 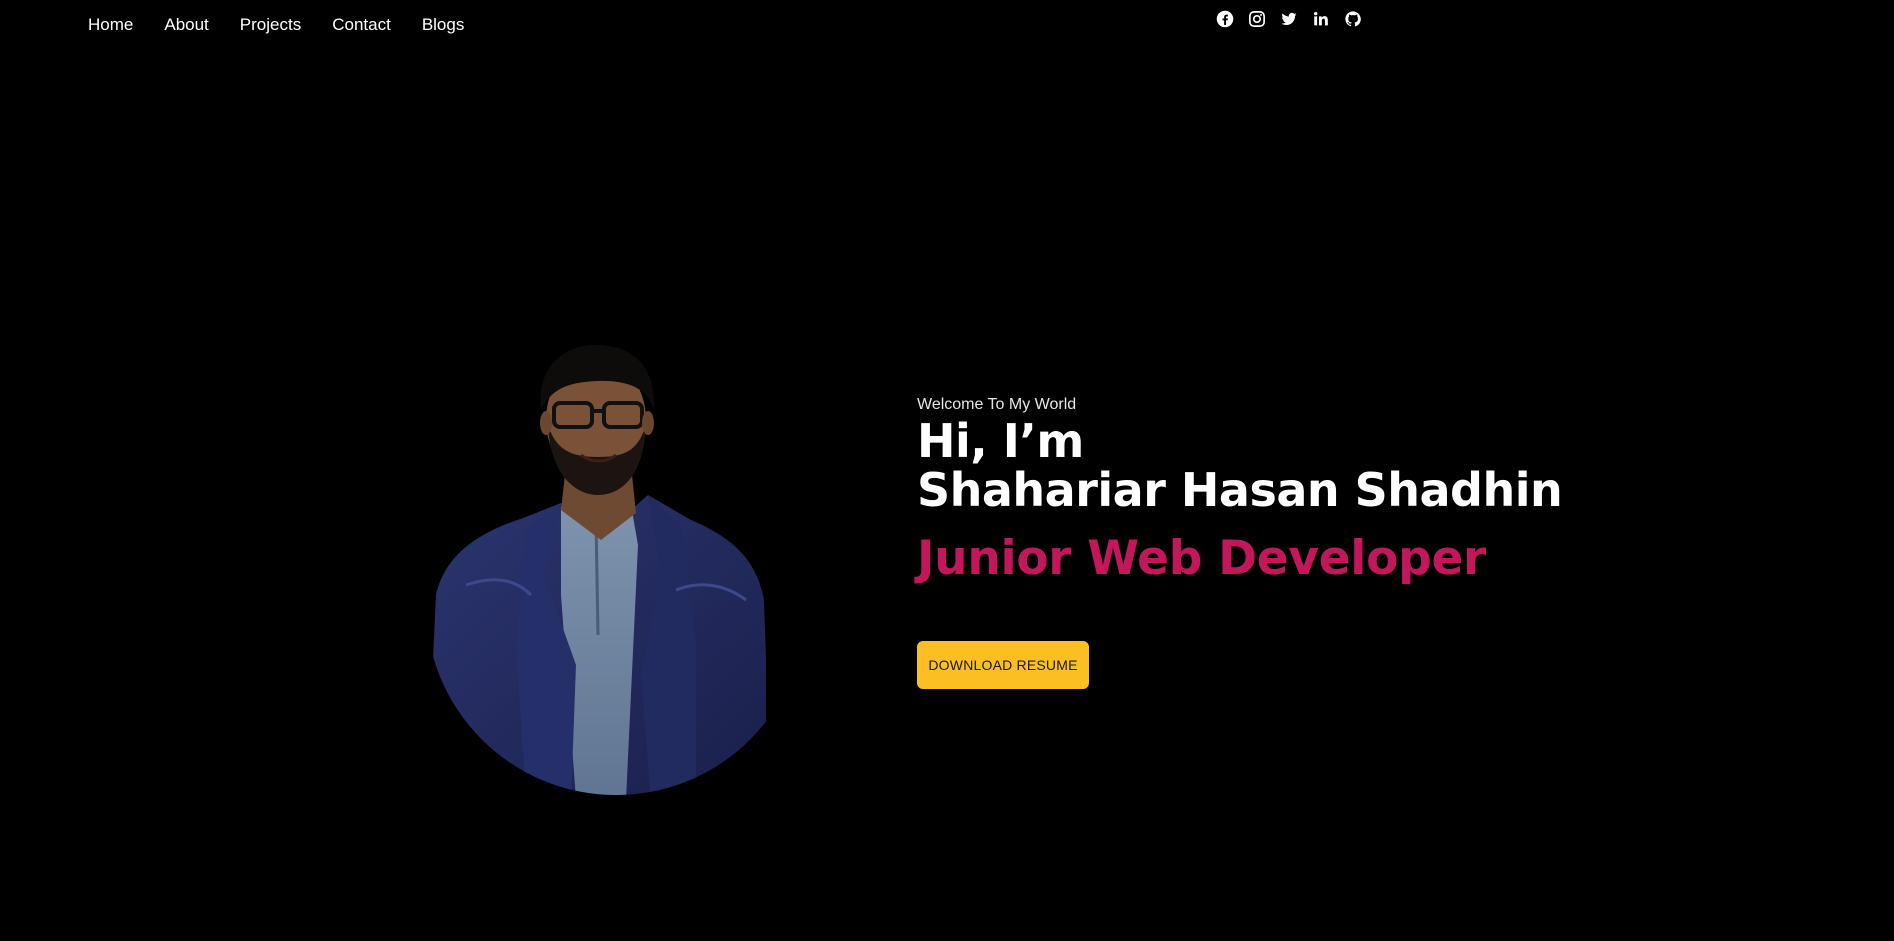 What do you see at coordinates (997, 404) in the screenshot?
I see `welcome-text: Welcome To My World` at bounding box center [997, 404].